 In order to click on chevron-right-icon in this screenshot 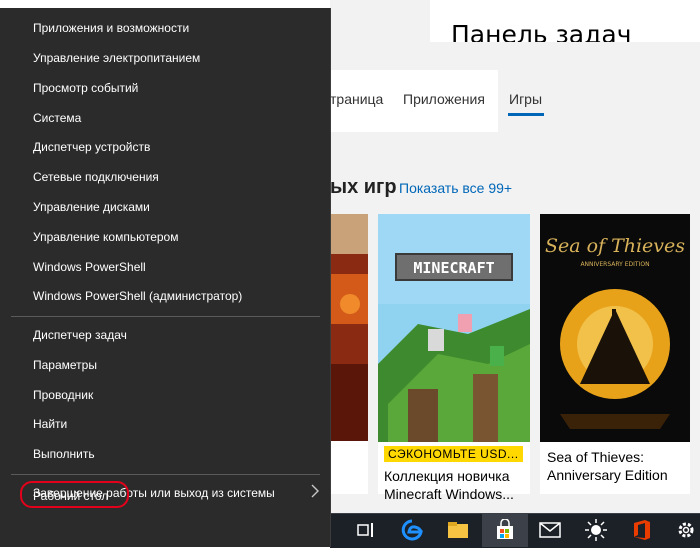, I will do `click(315, 491)`.